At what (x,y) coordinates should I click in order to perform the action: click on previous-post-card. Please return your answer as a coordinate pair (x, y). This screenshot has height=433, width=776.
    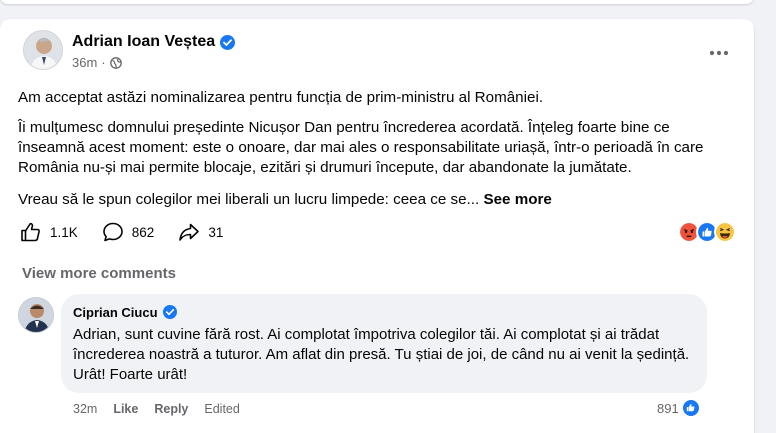
    Looking at the image, I should click on (377, 2).